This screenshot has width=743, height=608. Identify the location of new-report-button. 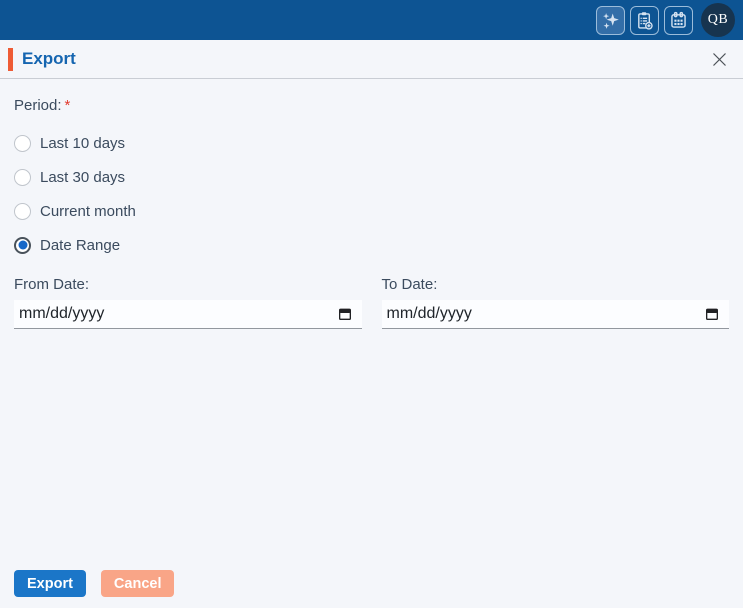
(644, 20).